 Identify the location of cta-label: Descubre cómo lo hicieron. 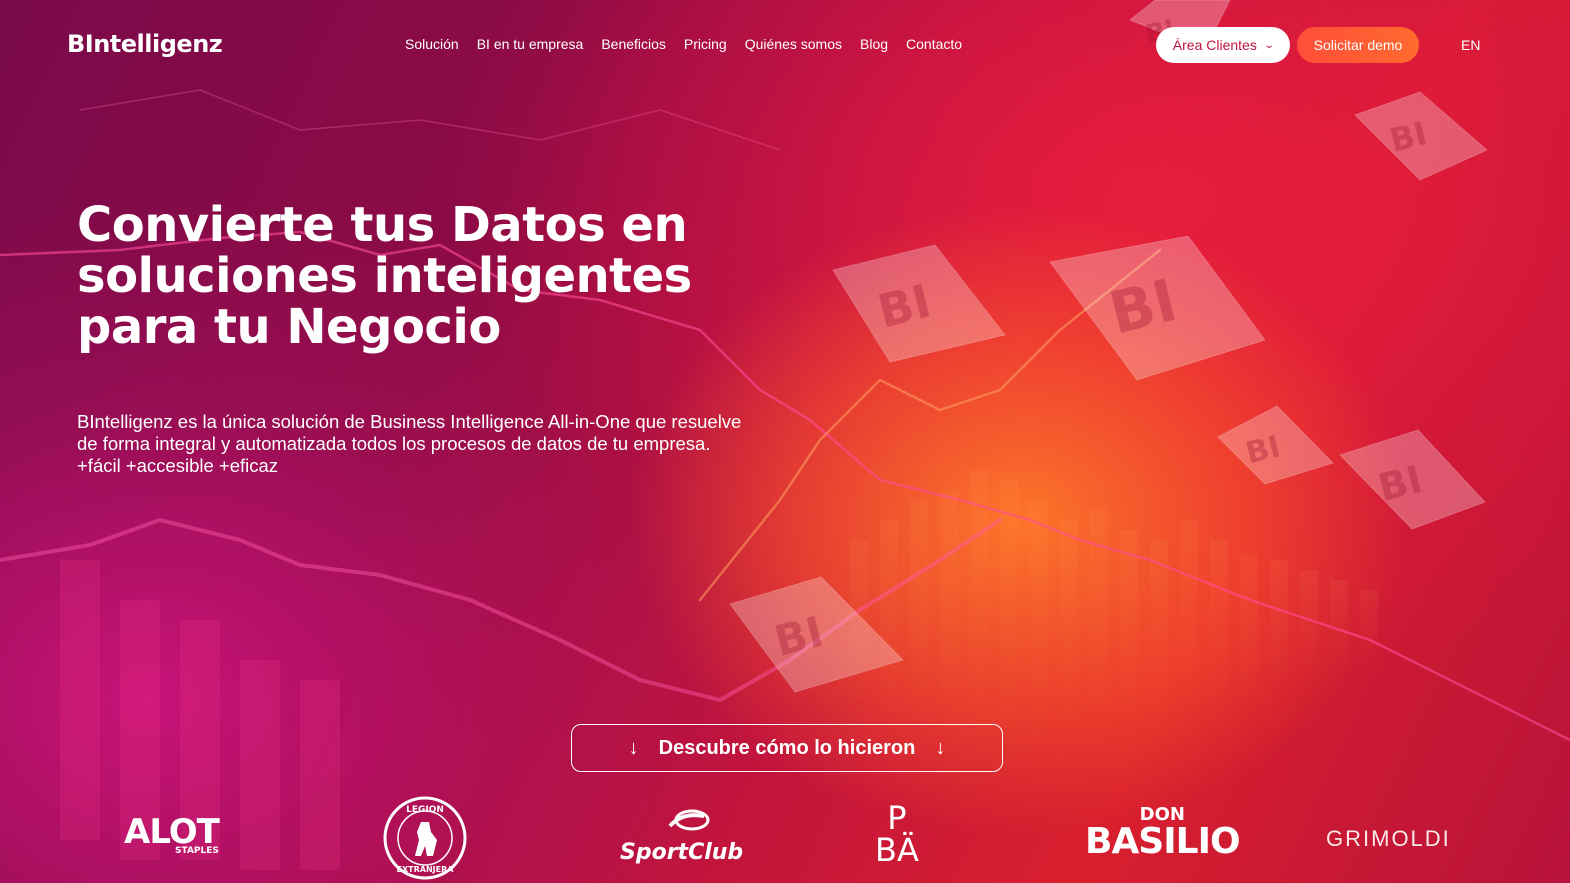
(787, 747).